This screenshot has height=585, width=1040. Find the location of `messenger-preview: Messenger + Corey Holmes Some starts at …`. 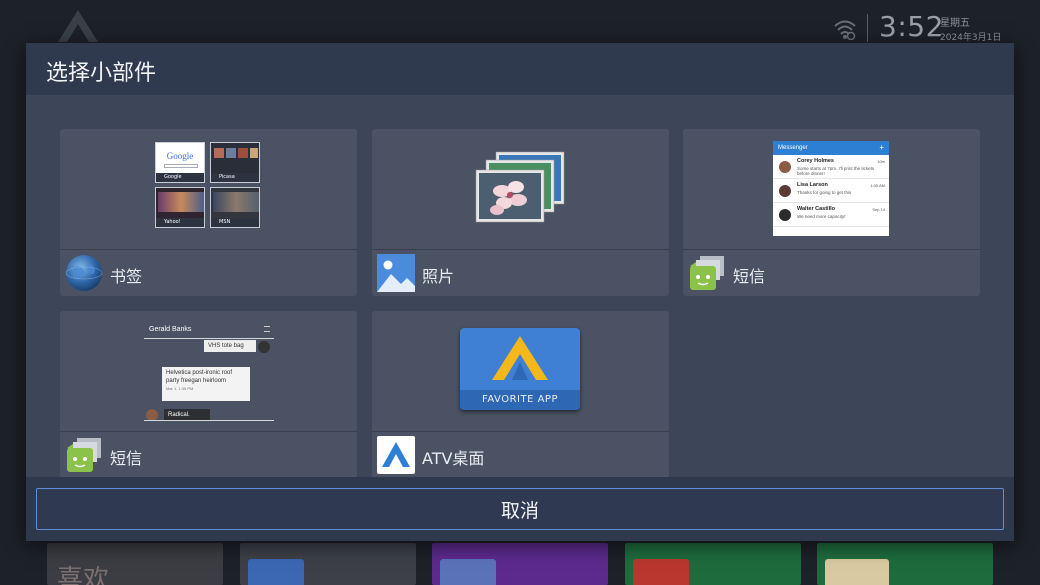

messenger-preview: Messenger + Corey Holmes Some starts at … is located at coordinates (831, 188).